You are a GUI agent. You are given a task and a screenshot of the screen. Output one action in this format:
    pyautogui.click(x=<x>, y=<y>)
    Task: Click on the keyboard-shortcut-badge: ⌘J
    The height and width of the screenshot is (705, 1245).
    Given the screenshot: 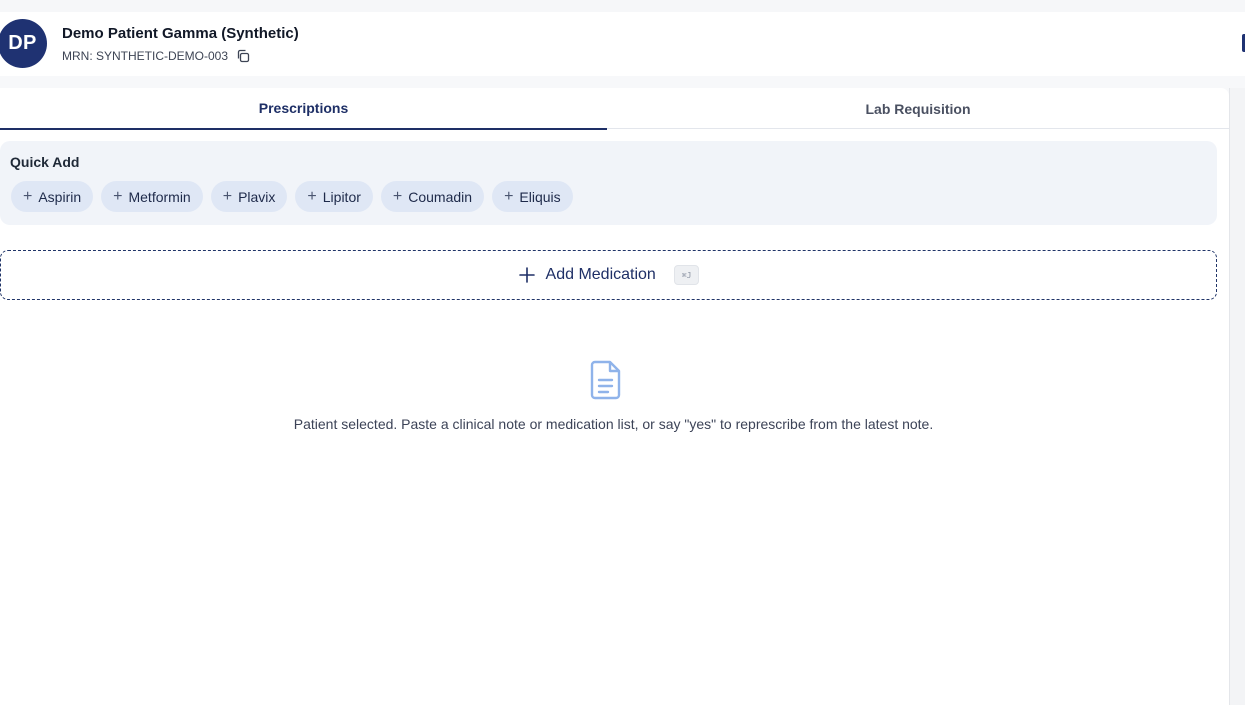 What is the action you would take?
    pyautogui.click(x=686, y=275)
    